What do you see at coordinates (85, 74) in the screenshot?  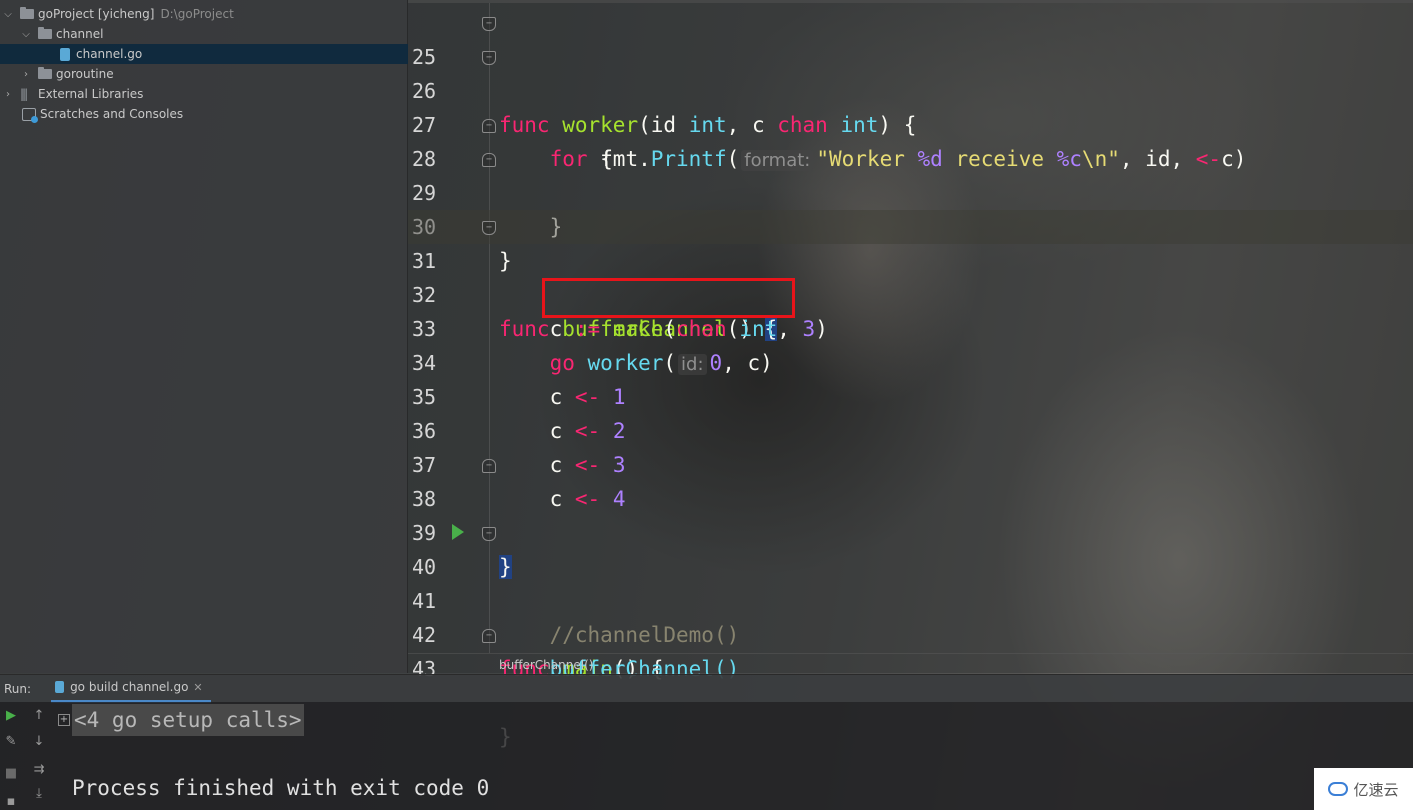 I see `tree-item-label: goroutine` at bounding box center [85, 74].